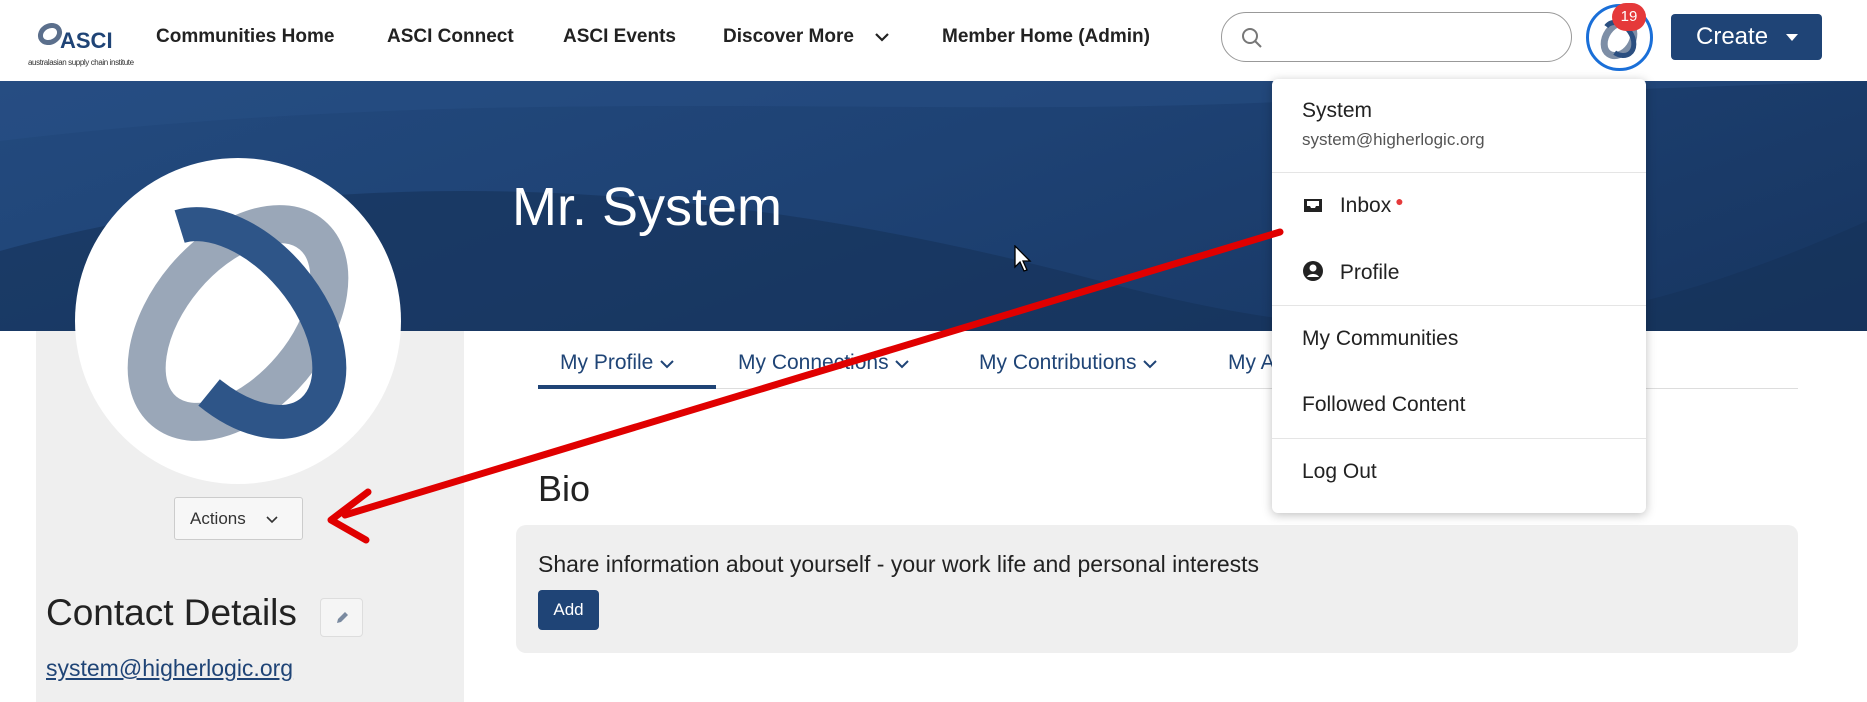 Image resolution: width=1867 pixels, height=702 pixels. Describe the element at coordinates (617, 363) in the screenshot. I see `tab-my-profile: My Profile` at that location.